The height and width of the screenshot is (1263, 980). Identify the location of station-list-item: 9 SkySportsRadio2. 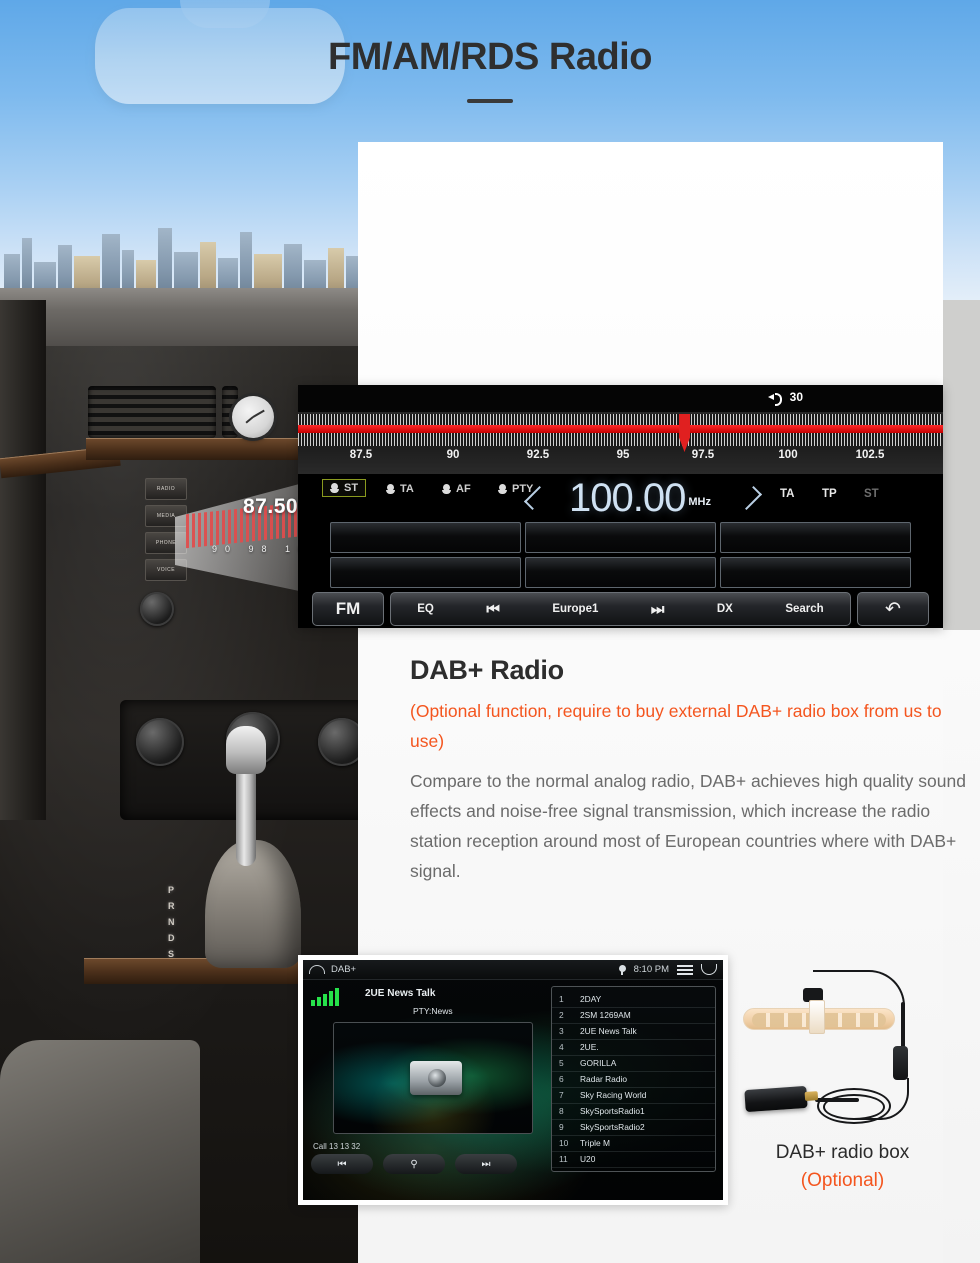
(633, 1128).